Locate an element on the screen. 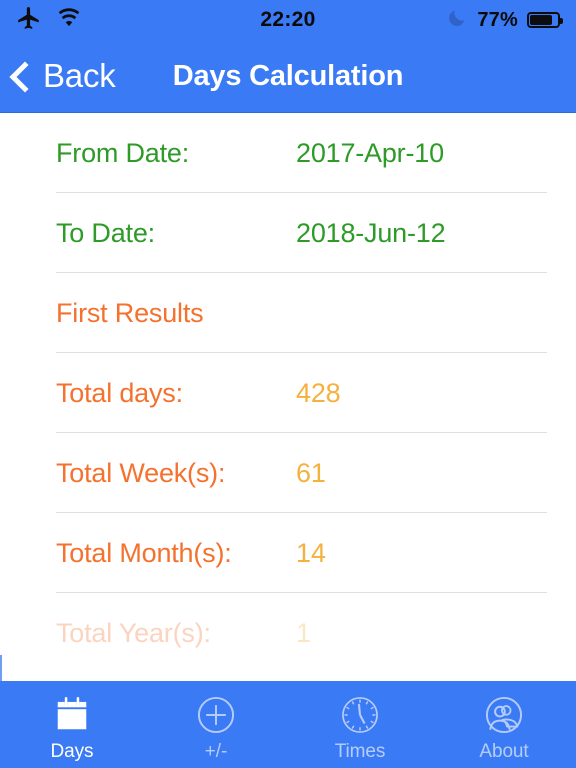  tab-label-times: Times is located at coordinates (360, 751).